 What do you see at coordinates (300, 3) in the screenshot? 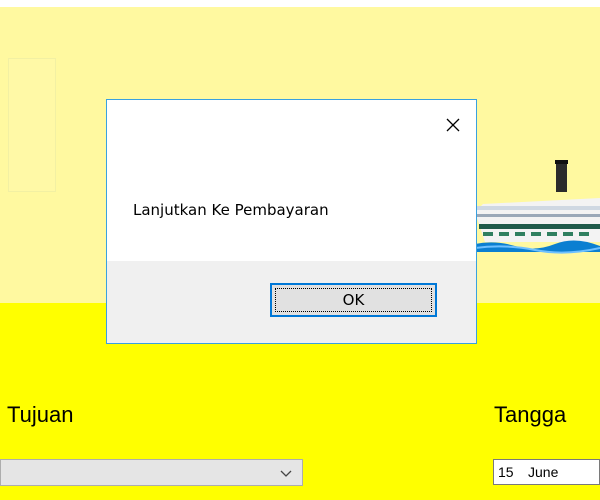
I see `top-strip` at bounding box center [300, 3].